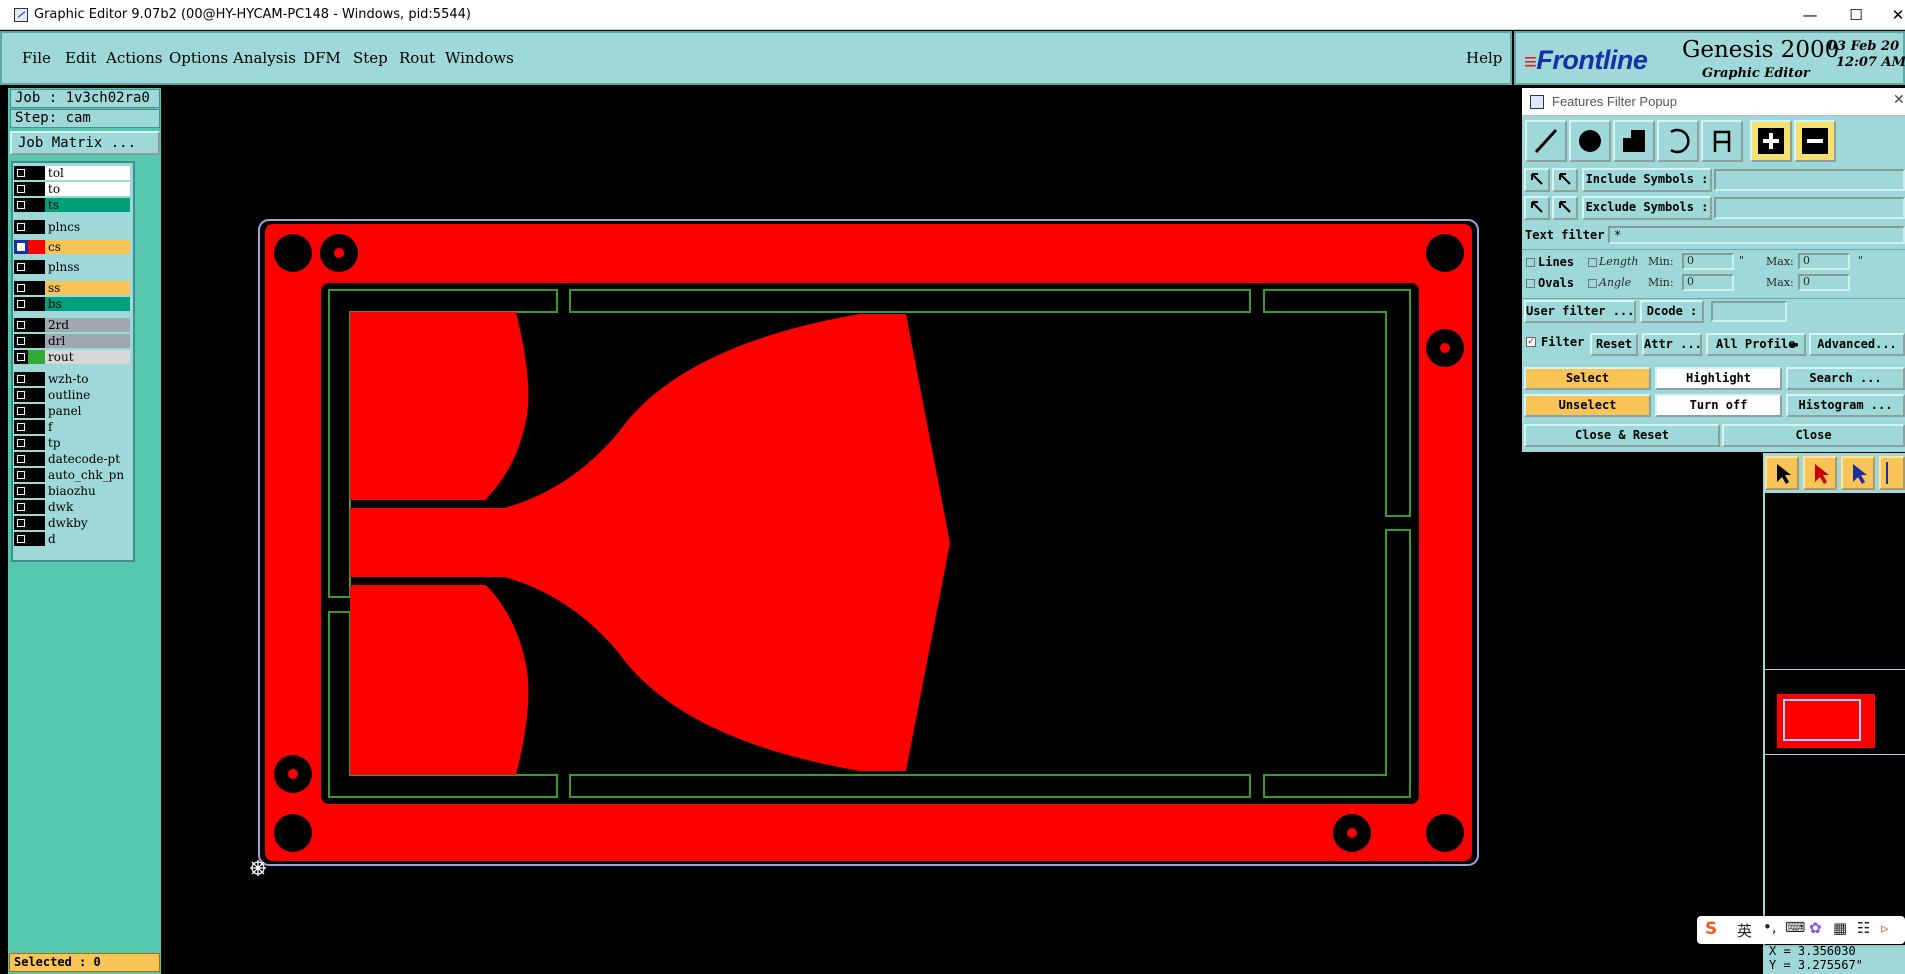  Describe the element at coordinates (1809, 208) in the screenshot. I see `exclude-symbols-input` at that location.